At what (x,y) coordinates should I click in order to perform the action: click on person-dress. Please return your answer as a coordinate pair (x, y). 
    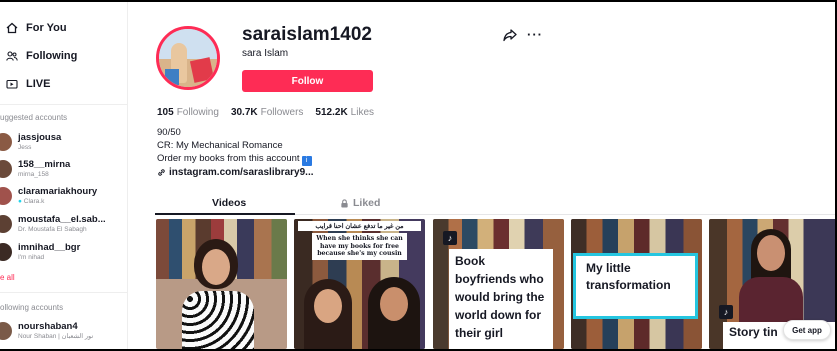
    Looking at the image, I should click on (218, 320).